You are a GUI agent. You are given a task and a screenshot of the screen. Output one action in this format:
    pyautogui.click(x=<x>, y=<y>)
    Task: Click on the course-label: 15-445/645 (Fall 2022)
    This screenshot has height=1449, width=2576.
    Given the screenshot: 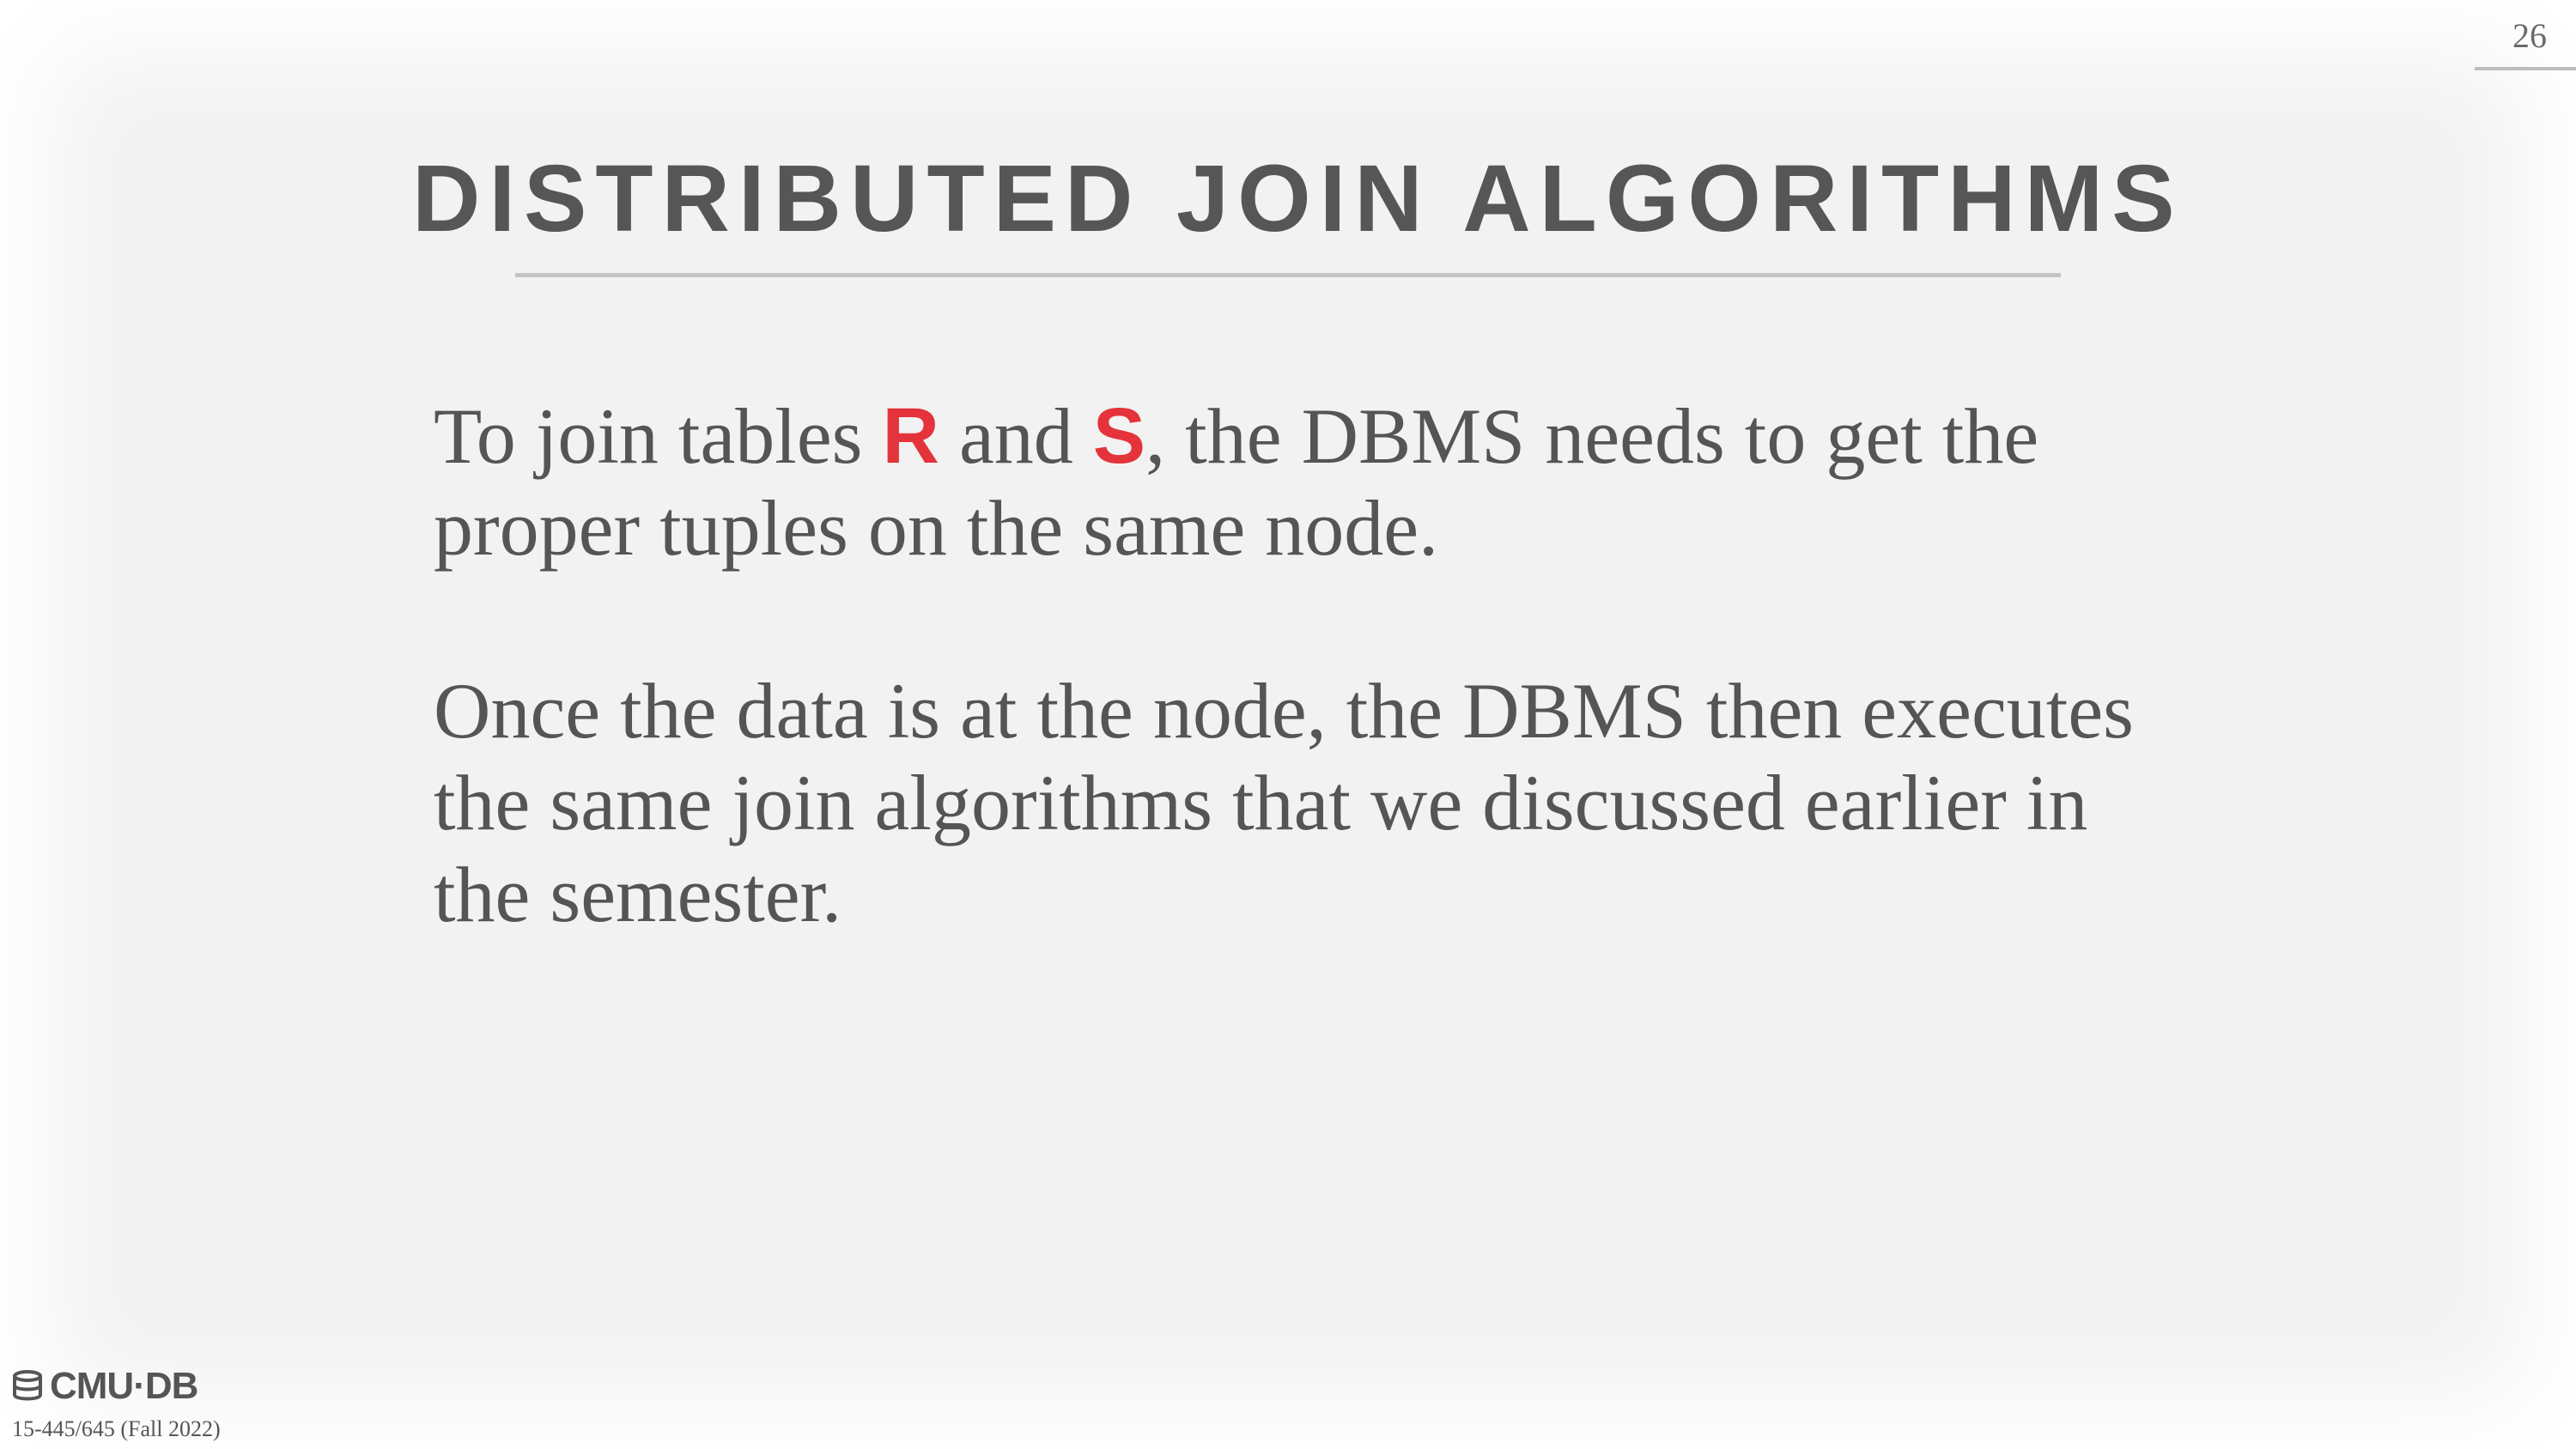 What is the action you would take?
    pyautogui.click(x=117, y=1428)
    